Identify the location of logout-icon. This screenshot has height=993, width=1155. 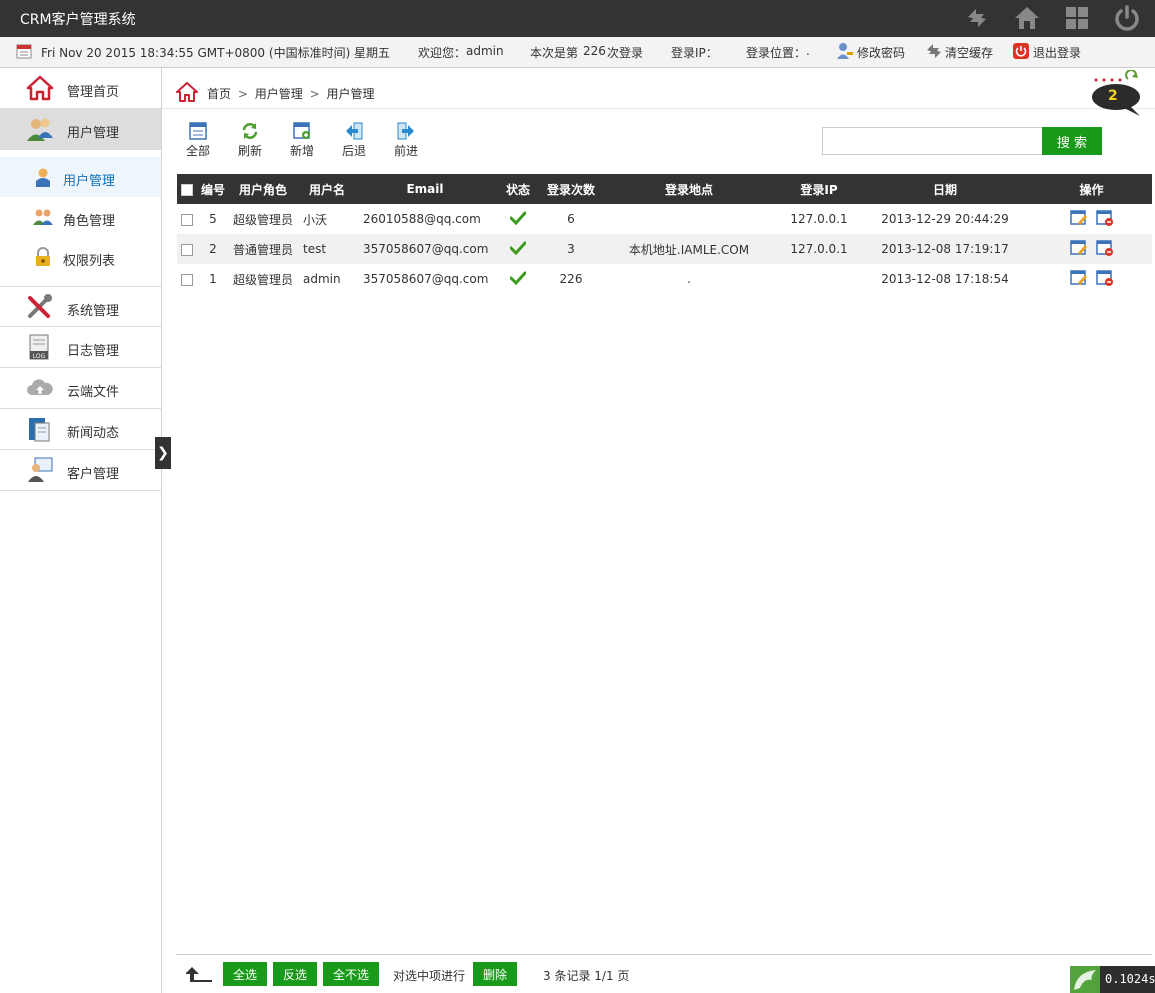
(1021, 52).